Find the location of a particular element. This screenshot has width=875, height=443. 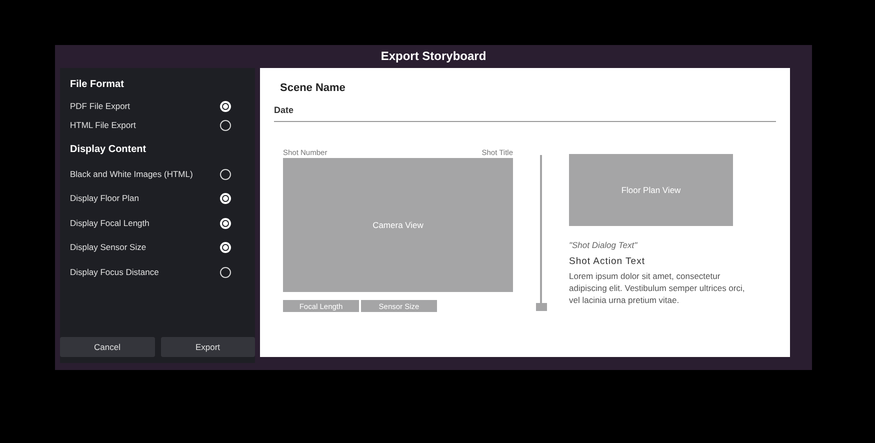

section-heading: Display Content is located at coordinates (109, 150).